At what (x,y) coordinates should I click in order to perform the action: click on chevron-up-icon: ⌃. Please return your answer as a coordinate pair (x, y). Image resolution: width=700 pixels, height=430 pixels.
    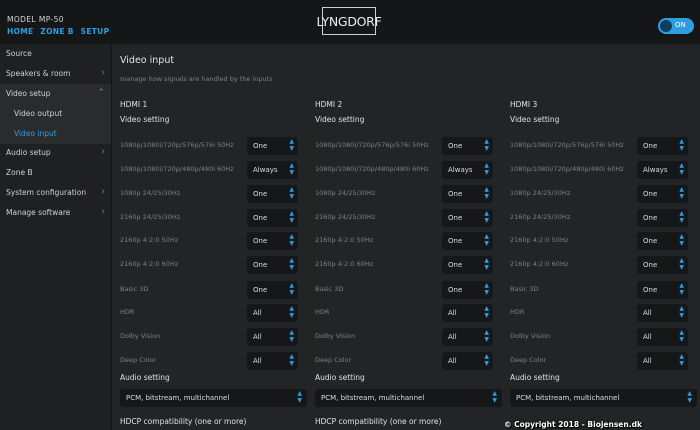
    Looking at the image, I should click on (101, 93).